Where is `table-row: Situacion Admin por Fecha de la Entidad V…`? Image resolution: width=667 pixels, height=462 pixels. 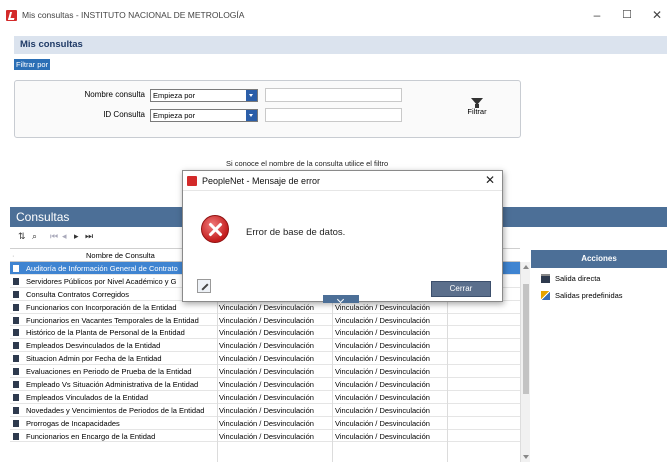
table-row: Situacion Admin por Fecha de la Entidad V… is located at coordinates (265, 359).